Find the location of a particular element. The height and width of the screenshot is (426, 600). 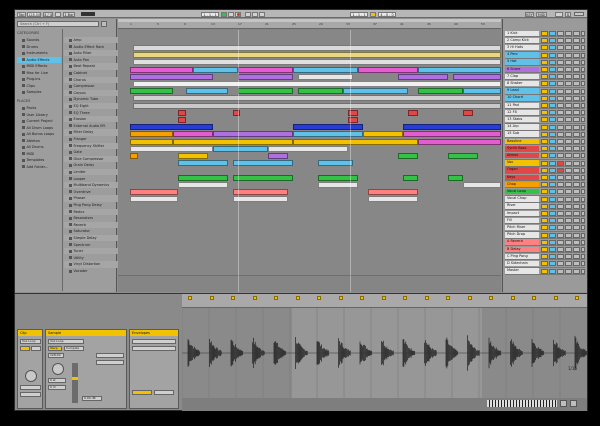

track-name: 2 Comp Kick is located at coordinates (522, 40).